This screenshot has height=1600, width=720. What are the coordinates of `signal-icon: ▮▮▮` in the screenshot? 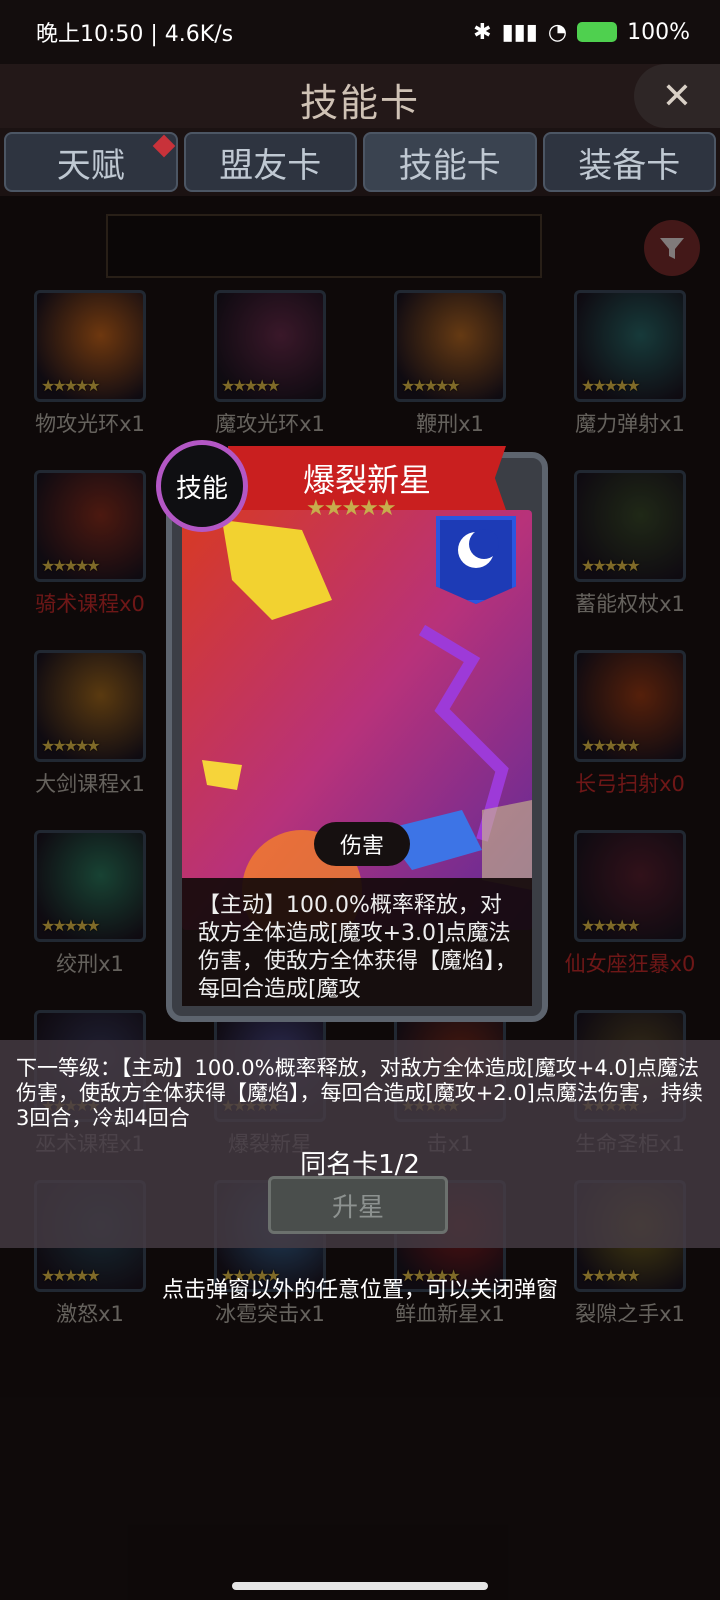 It's located at (519, 32).